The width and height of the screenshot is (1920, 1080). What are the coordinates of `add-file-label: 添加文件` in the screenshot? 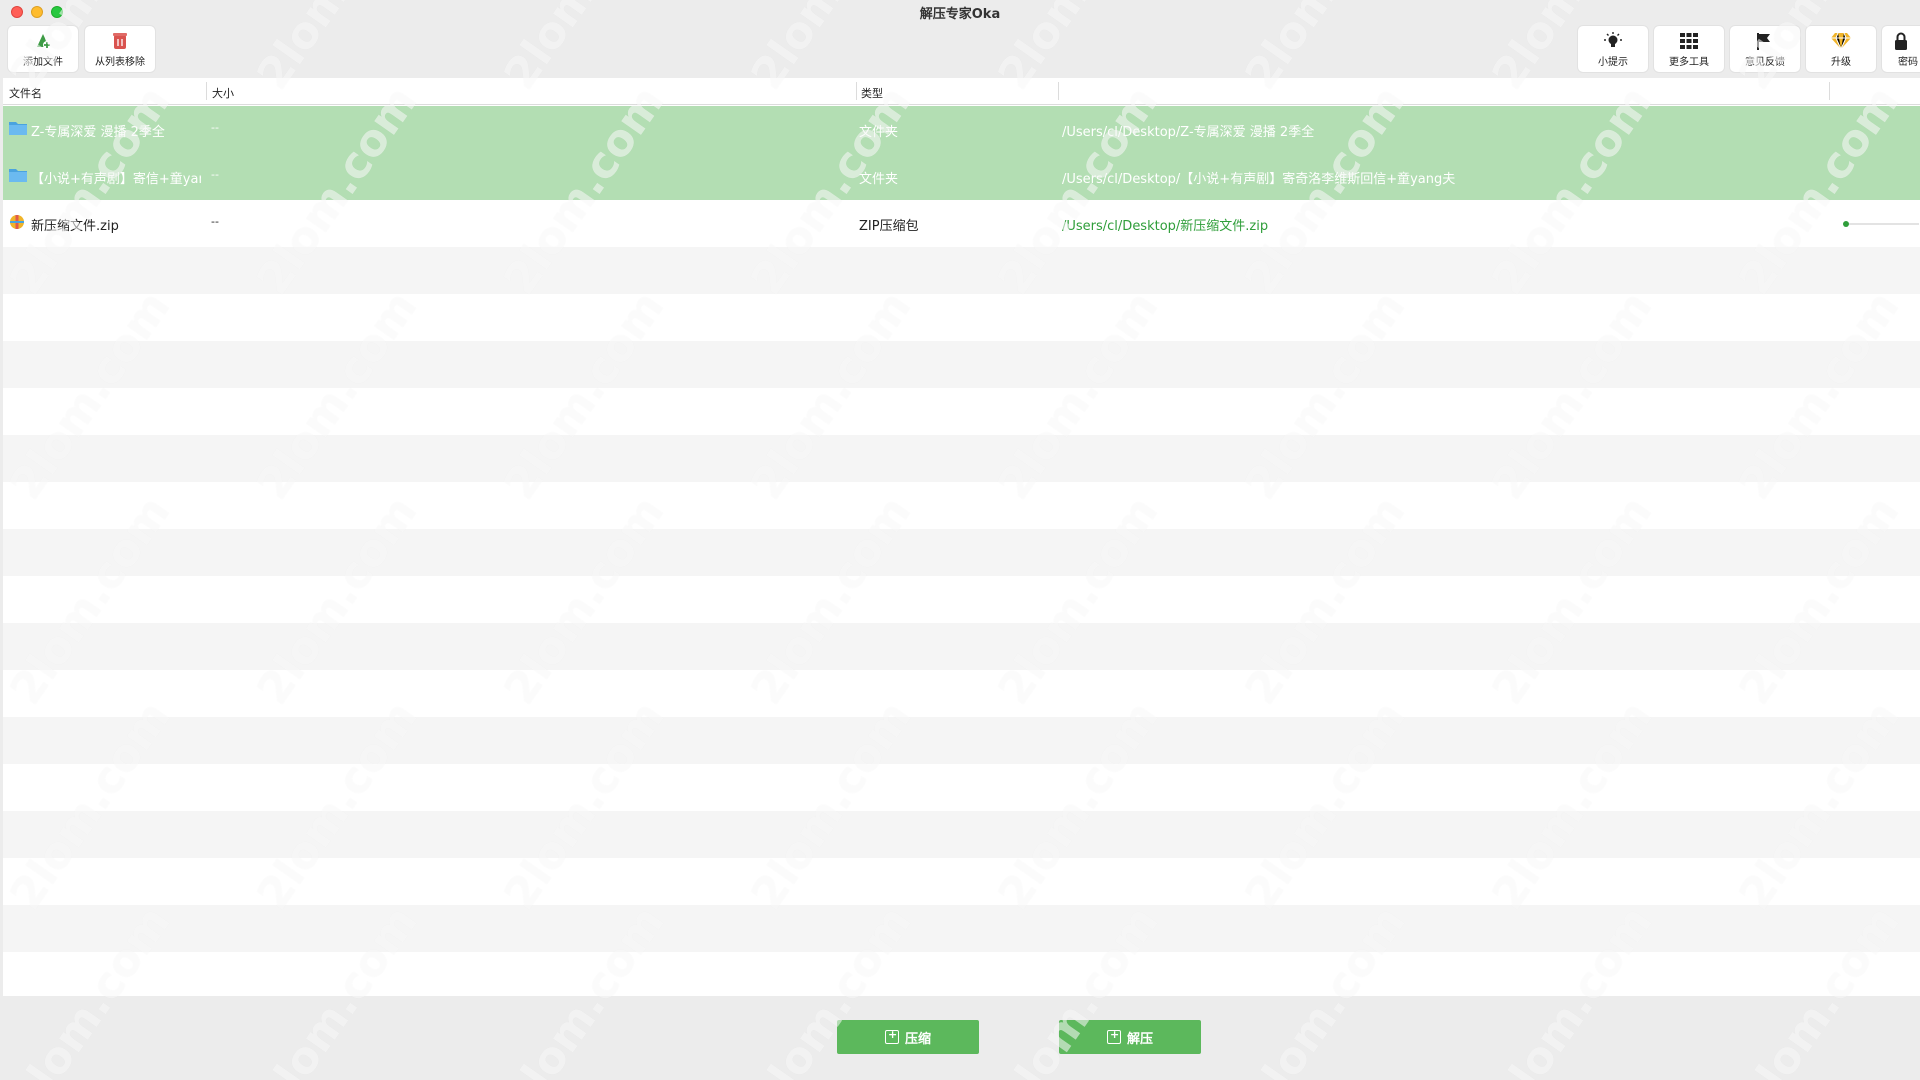 It's located at (43, 62).